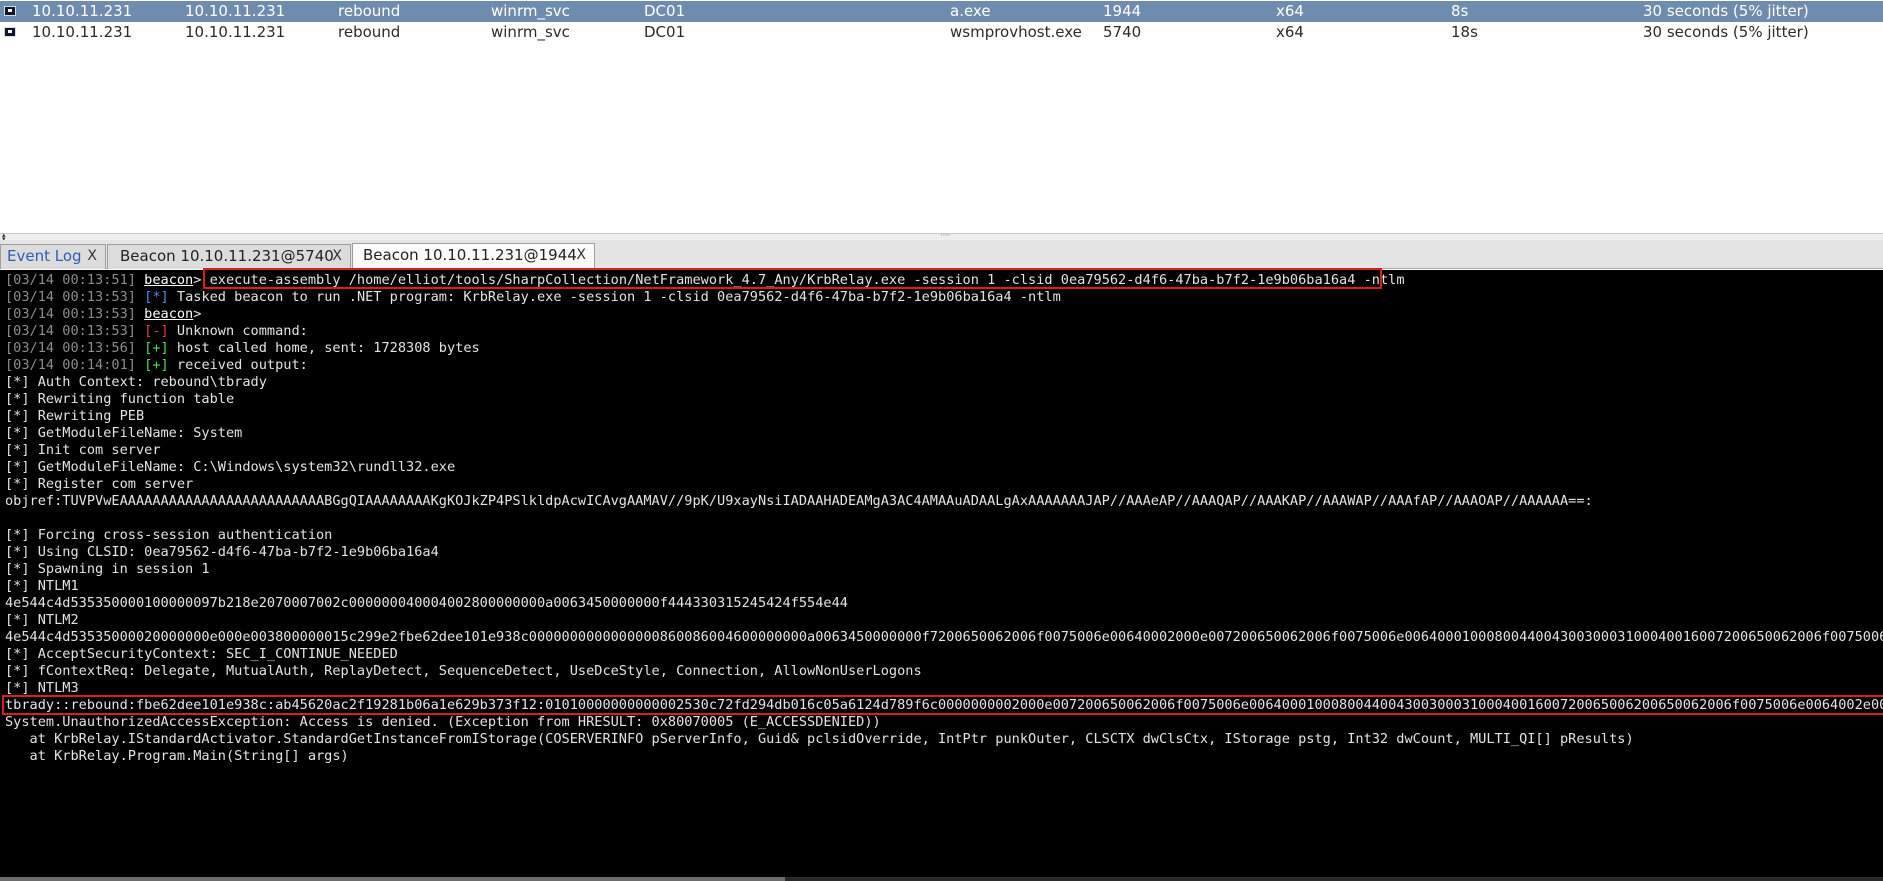  I want to click on console-line: [*] NTLM1, so click(42, 586).